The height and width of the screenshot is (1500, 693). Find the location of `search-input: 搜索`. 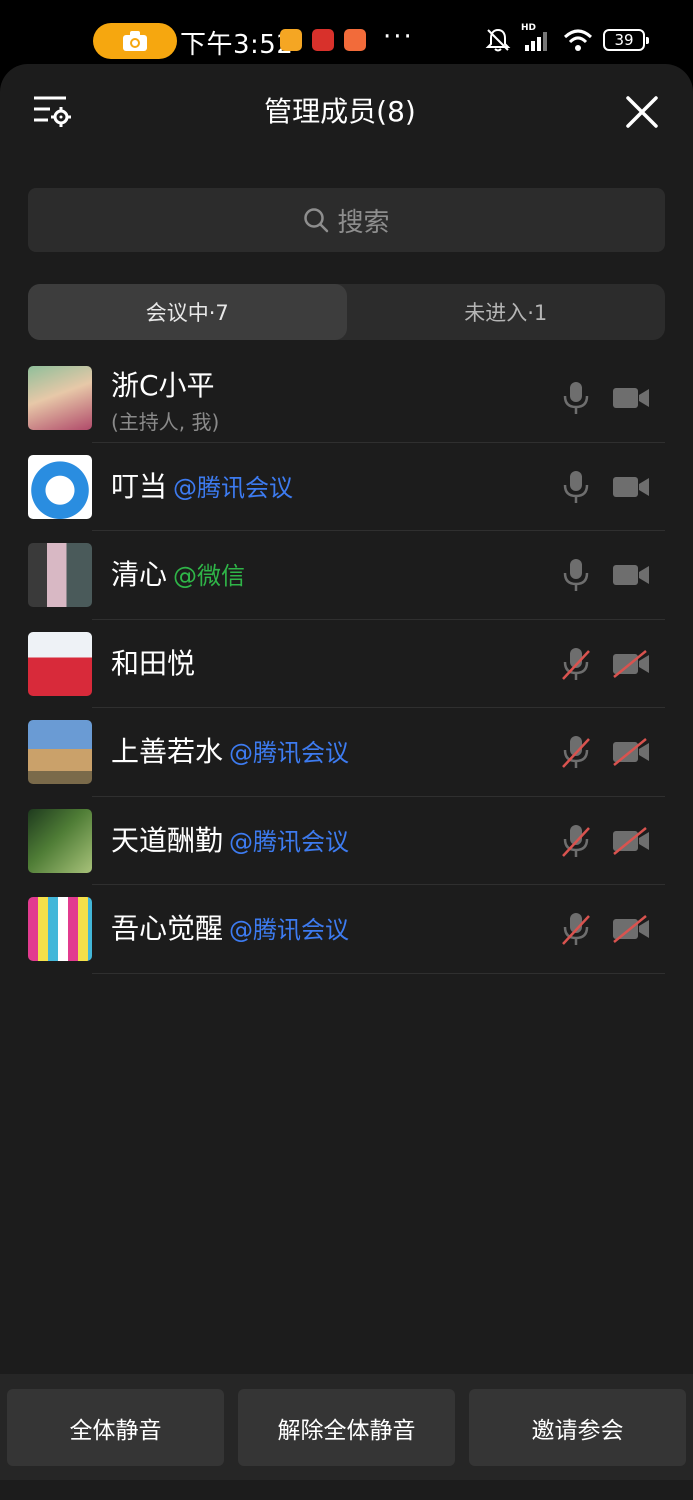

search-input: 搜索 is located at coordinates (346, 220).